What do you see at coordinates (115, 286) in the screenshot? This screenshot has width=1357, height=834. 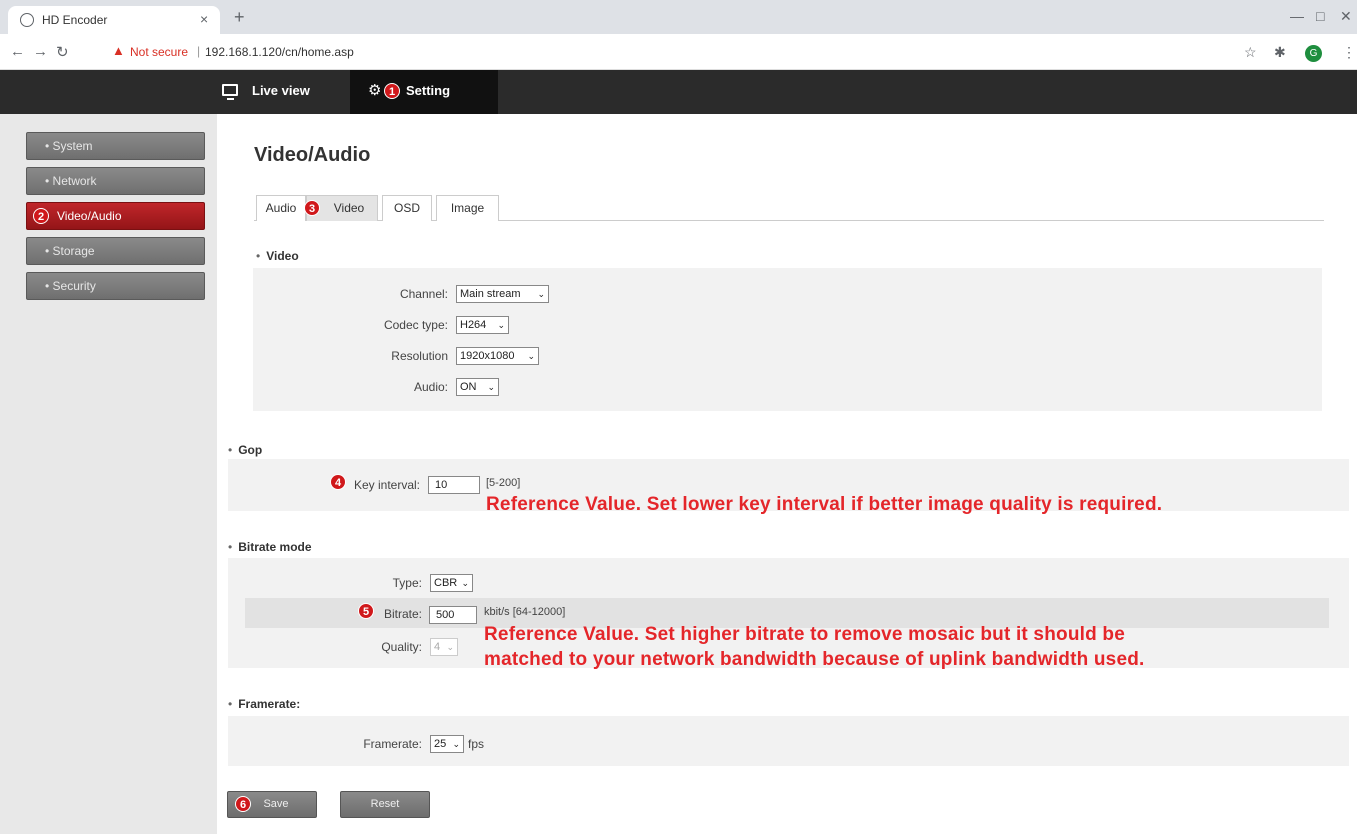 I see `sidebar-item-security: • Security` at bounding box center [115, 286].